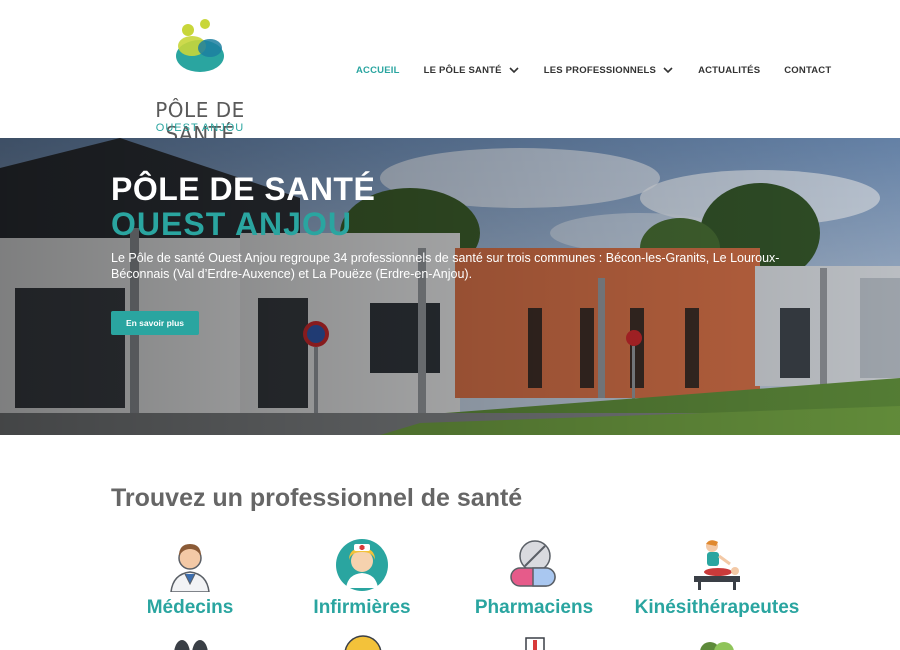 This screenshot has width=900, height=650. What do you see at coordinates (533, 563) in the screenshot?
I see `pills-icon` at bounding box center [533, 563].